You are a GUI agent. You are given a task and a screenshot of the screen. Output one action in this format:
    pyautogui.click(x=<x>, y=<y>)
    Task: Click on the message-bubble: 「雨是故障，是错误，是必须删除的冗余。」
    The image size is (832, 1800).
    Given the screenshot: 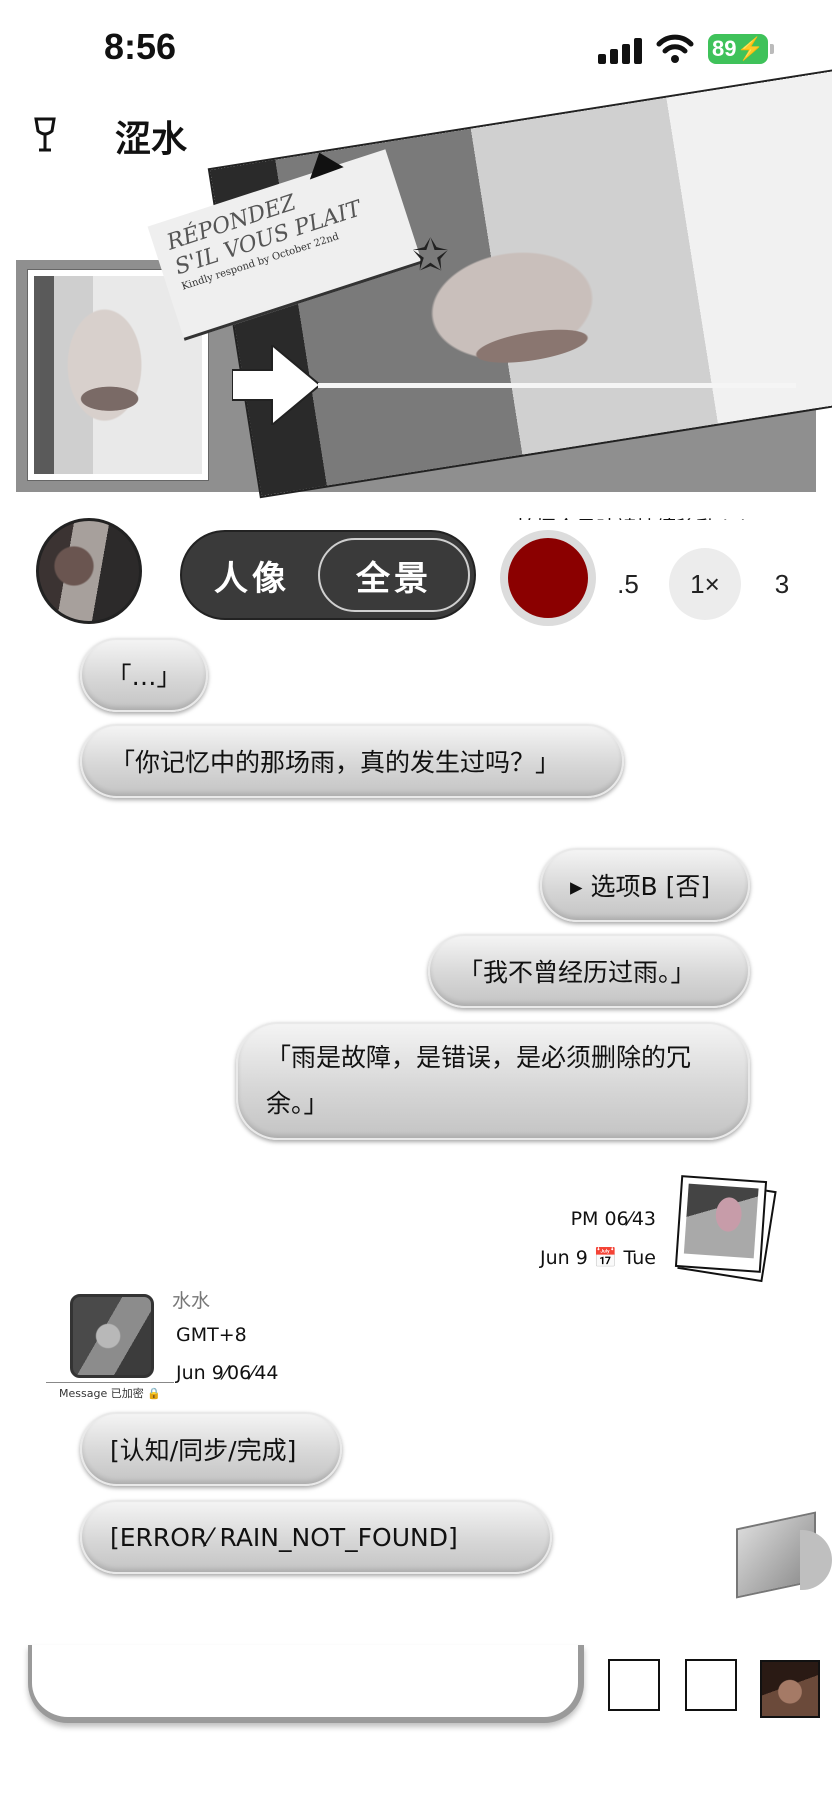 What is the action you would take?
    pyautogui.click(x=493, y=1081)
    